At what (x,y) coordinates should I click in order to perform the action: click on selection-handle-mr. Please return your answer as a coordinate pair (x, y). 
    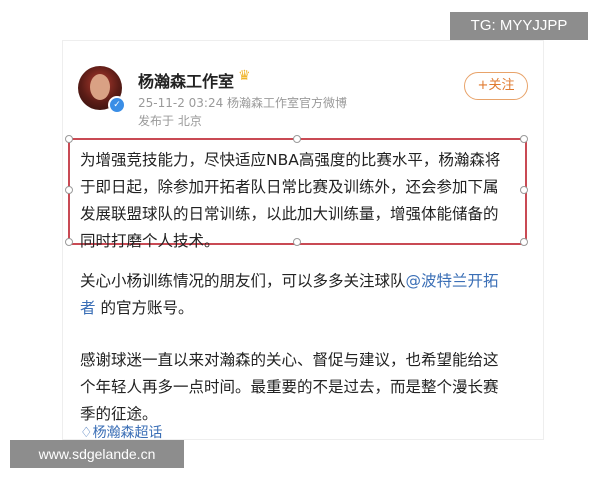
    Looking at the image, I should click on (524, 190).